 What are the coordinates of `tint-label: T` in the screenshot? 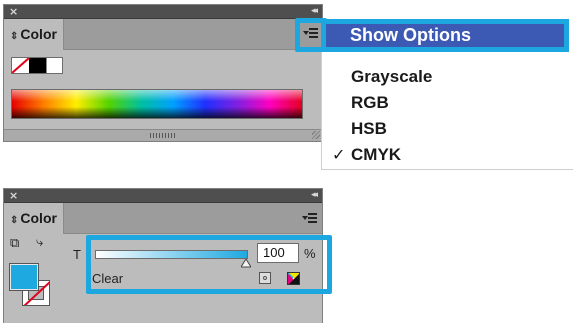 It's located at (77, 254).